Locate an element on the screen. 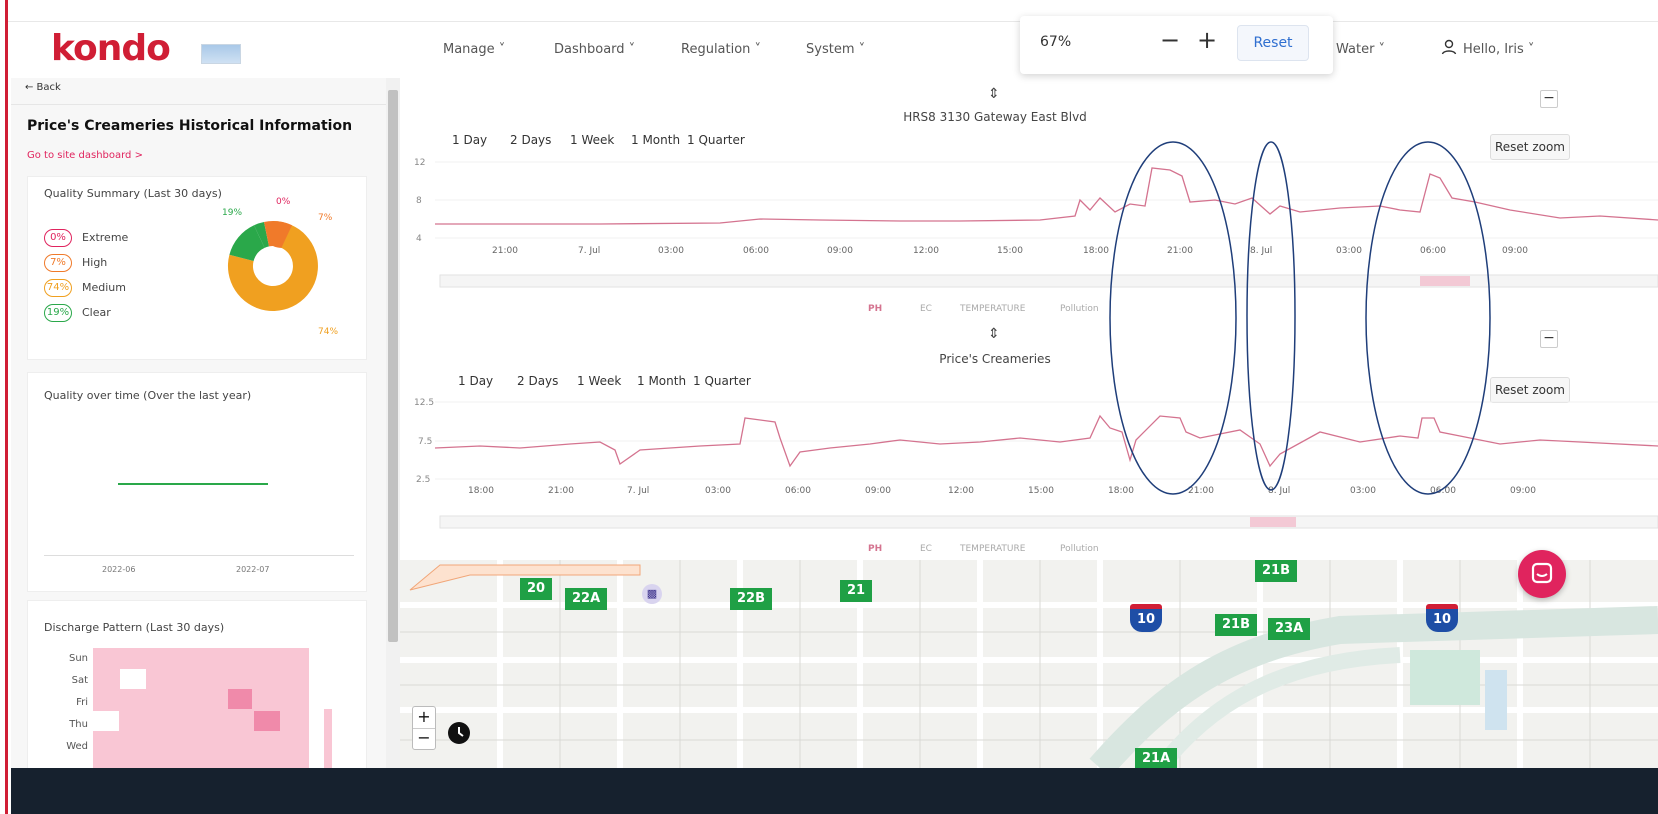 The width and height of the screenshot is (1658, 814). zoom-panel: 67% − + Reset is located at coordinates (1176, 45).